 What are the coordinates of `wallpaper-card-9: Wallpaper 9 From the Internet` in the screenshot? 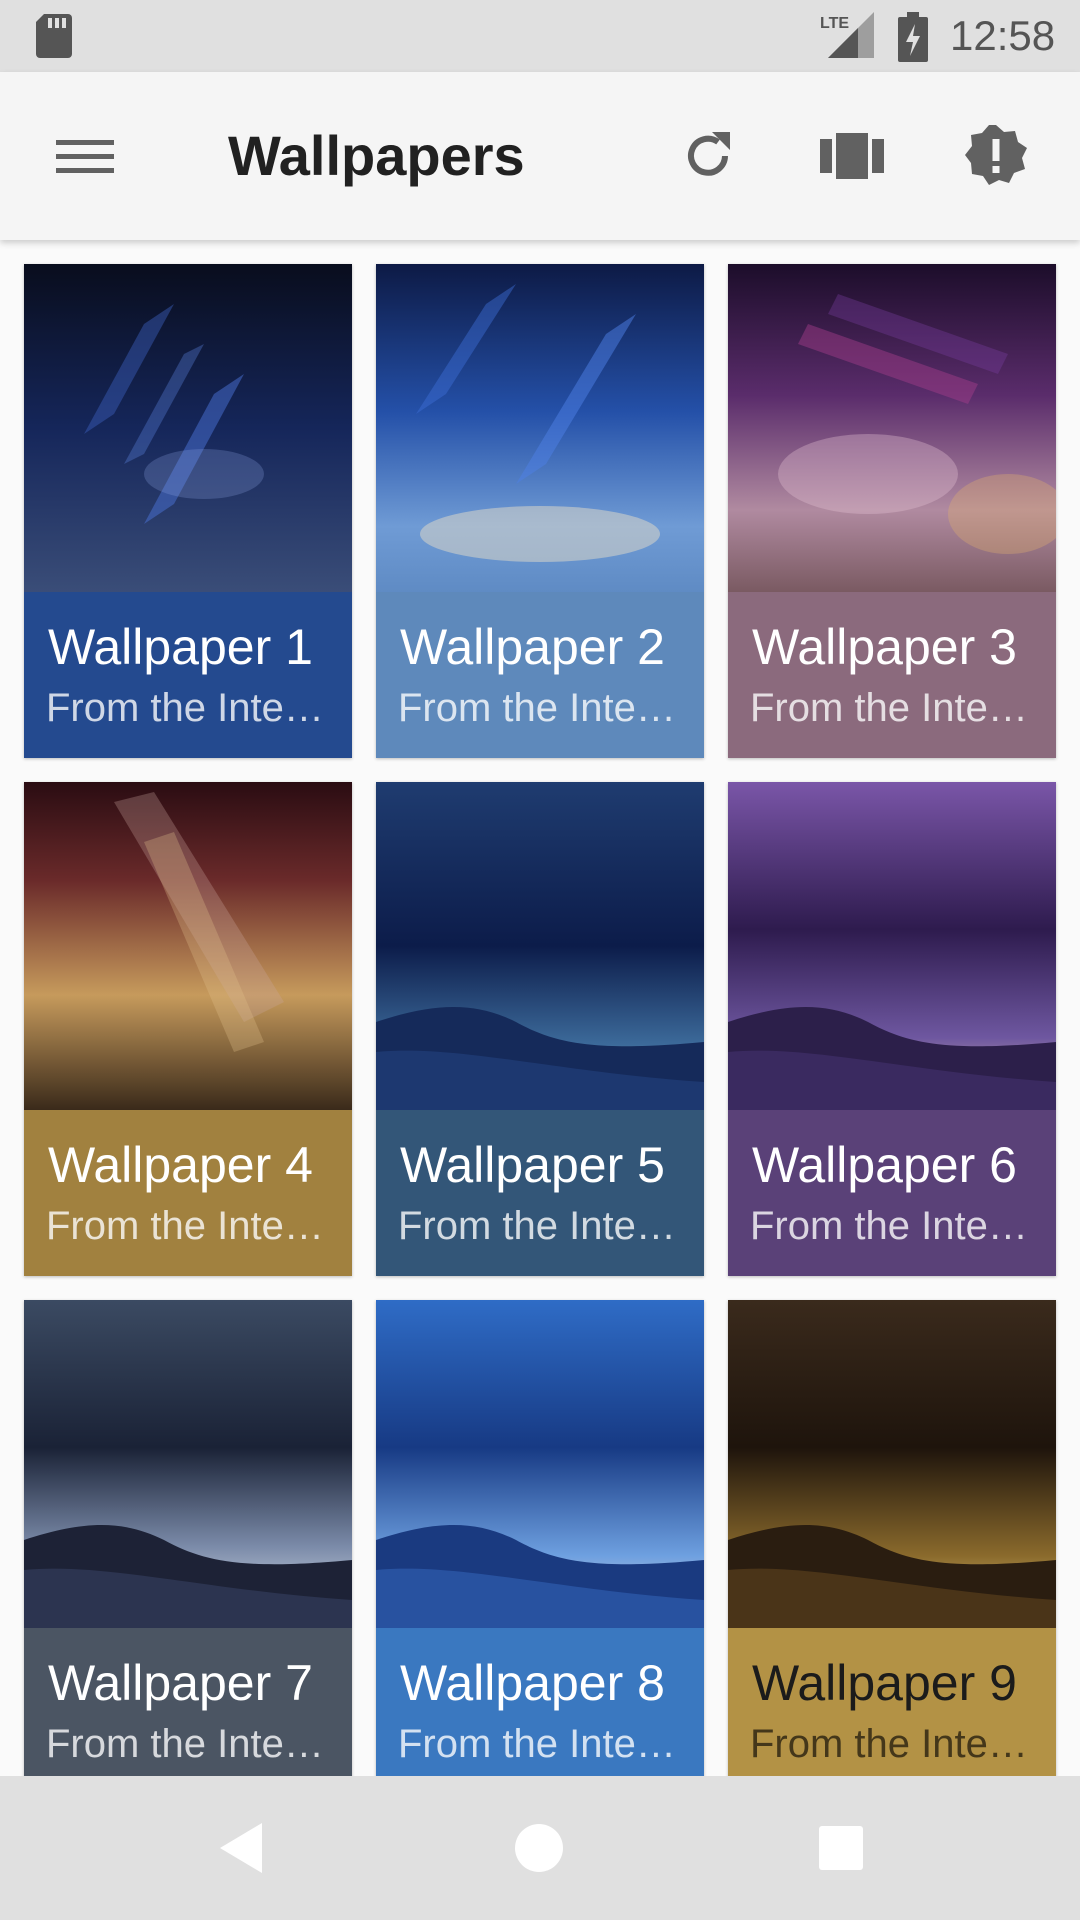 It's located at (892, 1538).